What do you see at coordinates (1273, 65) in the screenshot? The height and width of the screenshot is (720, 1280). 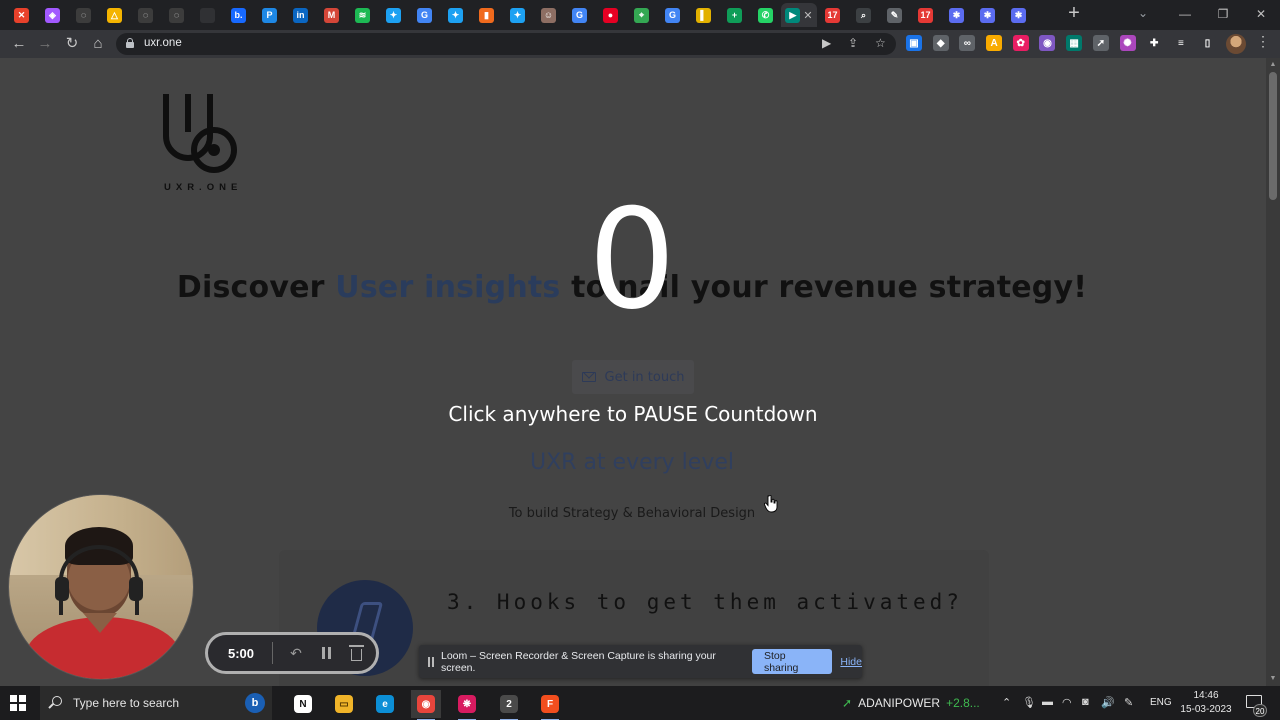 I see `scroll-up-arrow-icon: ▲` at bounding box center [1273, 65].